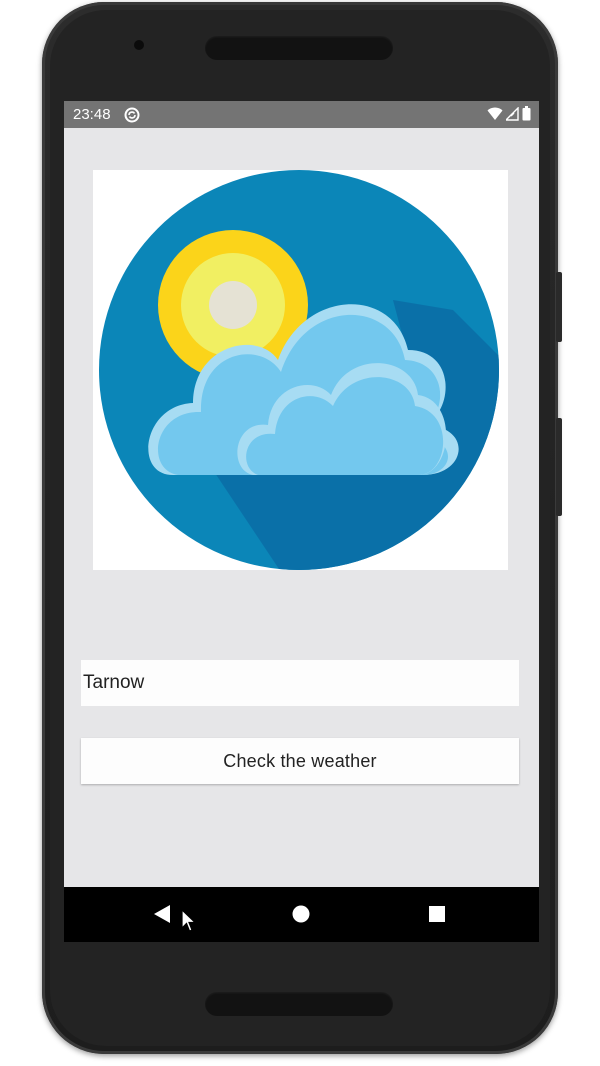 This screenshot has width=600, height=1066. I want to click on volume-button, so click(559, 307).